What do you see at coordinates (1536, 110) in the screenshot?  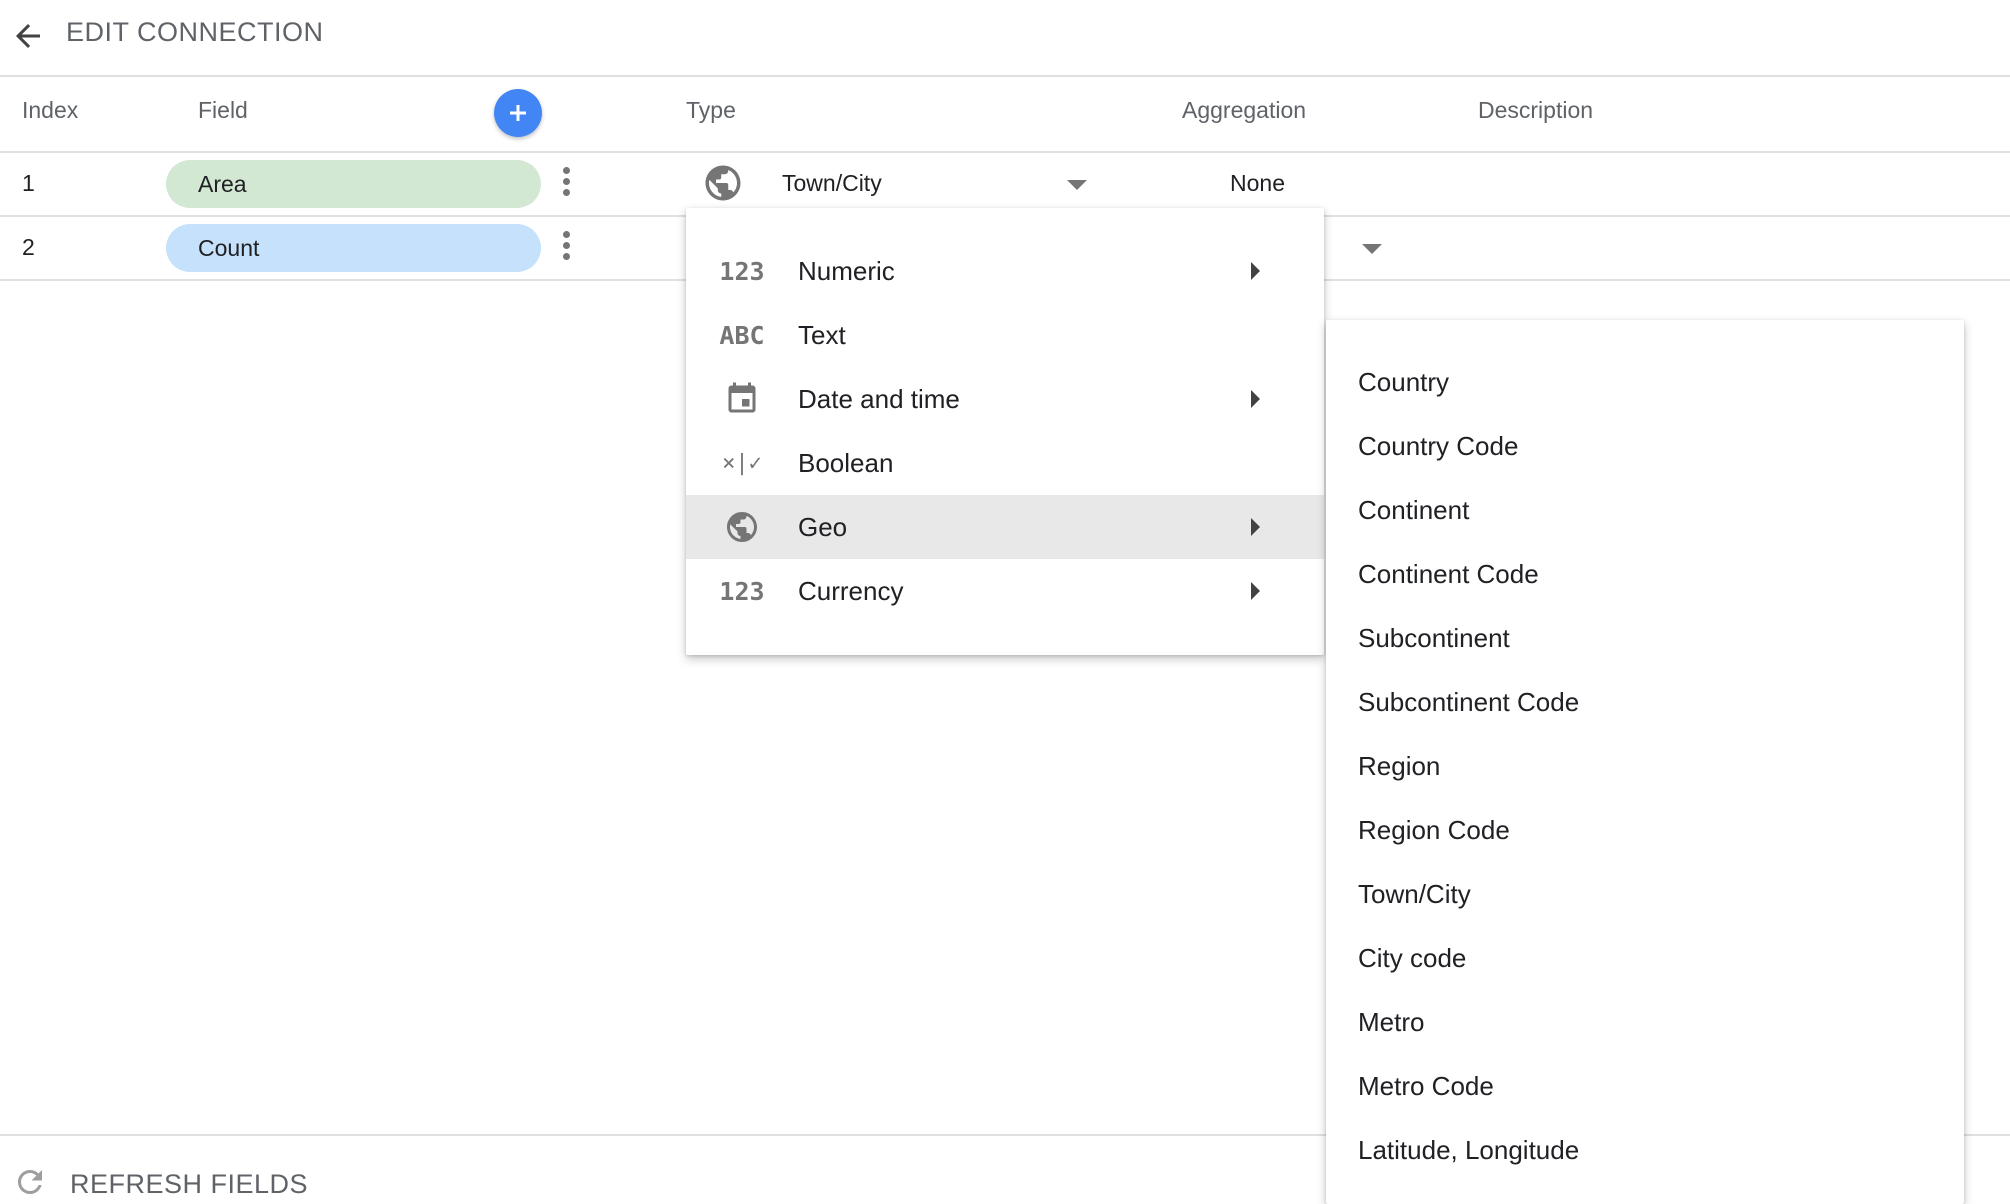 I see `column-header-description: Description` at bounding box center [1536, 110].